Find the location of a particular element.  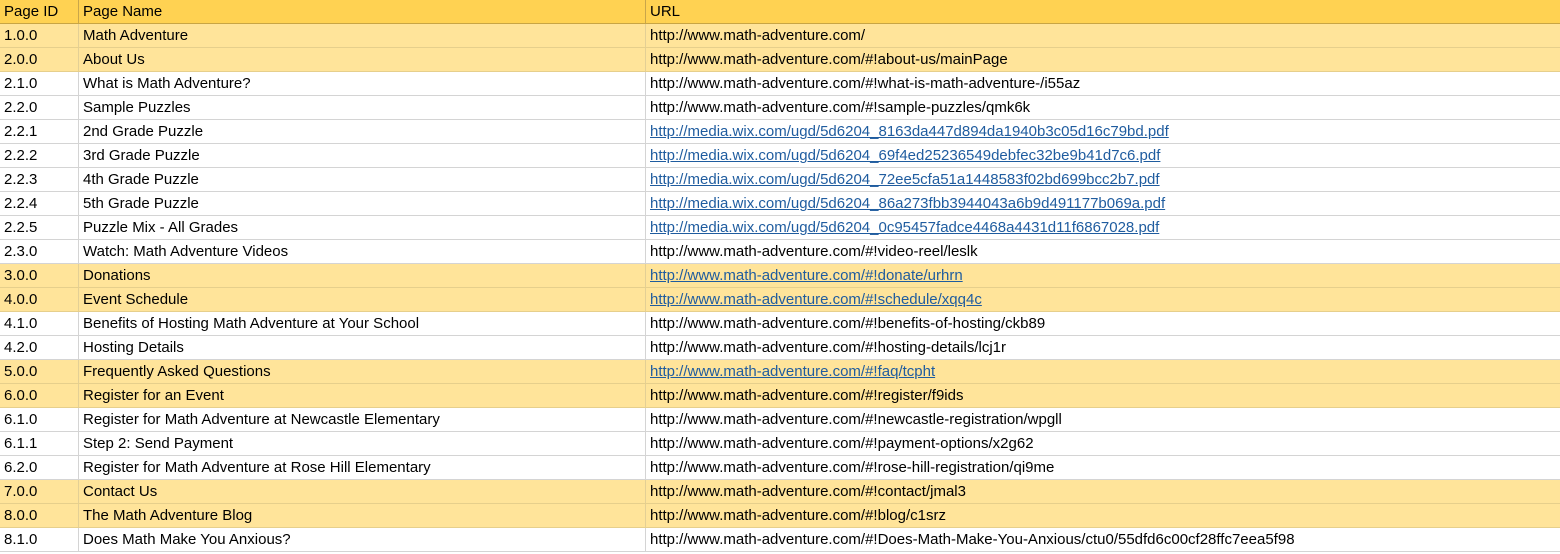

page-id-cell: 8.1.0 is located at coordinates (39, 539).